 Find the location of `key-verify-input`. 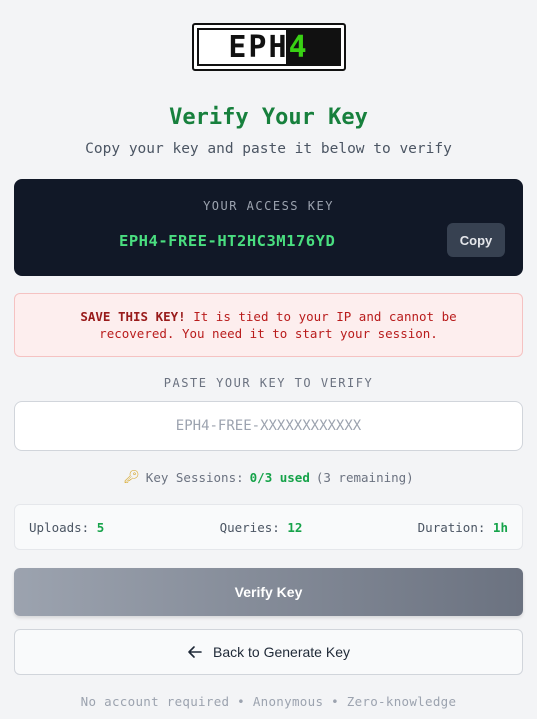

key-verify-input is located at coordinates (268, 426).